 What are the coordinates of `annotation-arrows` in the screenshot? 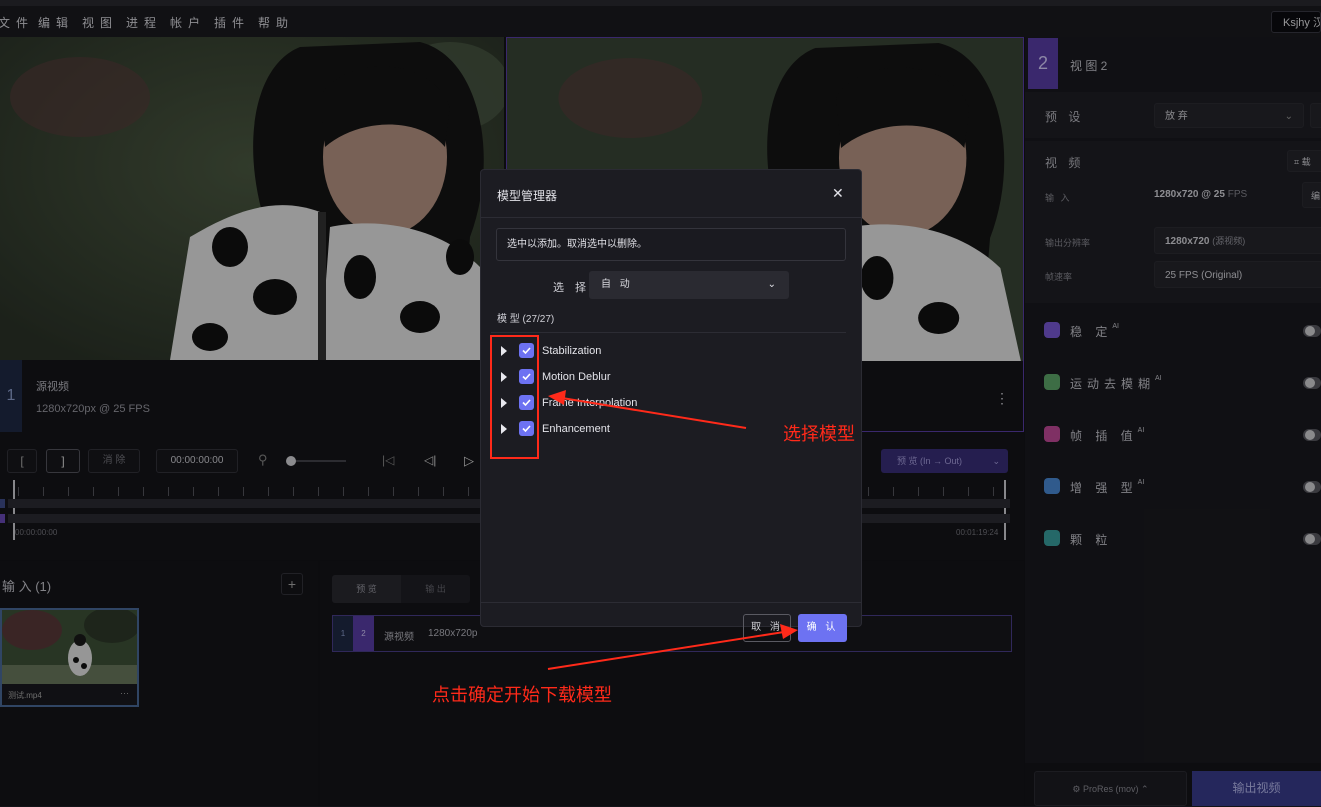 It's located at (672, 530).